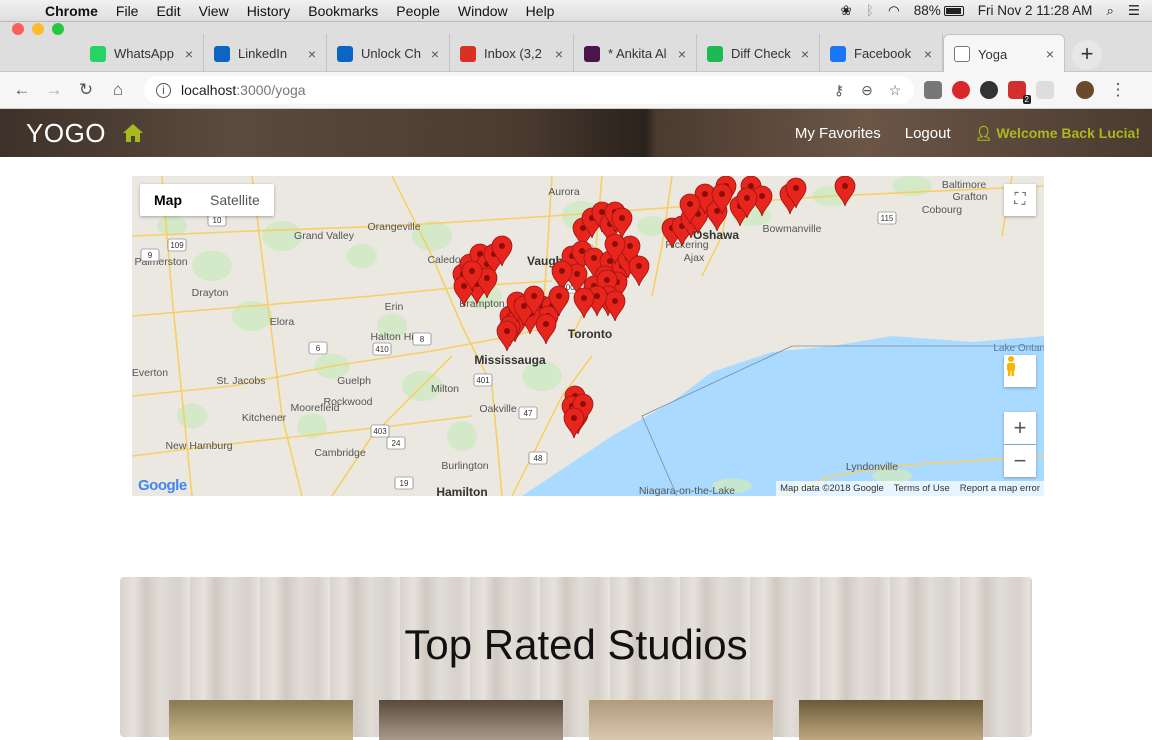  What do you see at coordinates (1068, 132) in the screenshot?
I see `welcome-text: Welcome Back Lucia!` at bounding box center [1068, 132].